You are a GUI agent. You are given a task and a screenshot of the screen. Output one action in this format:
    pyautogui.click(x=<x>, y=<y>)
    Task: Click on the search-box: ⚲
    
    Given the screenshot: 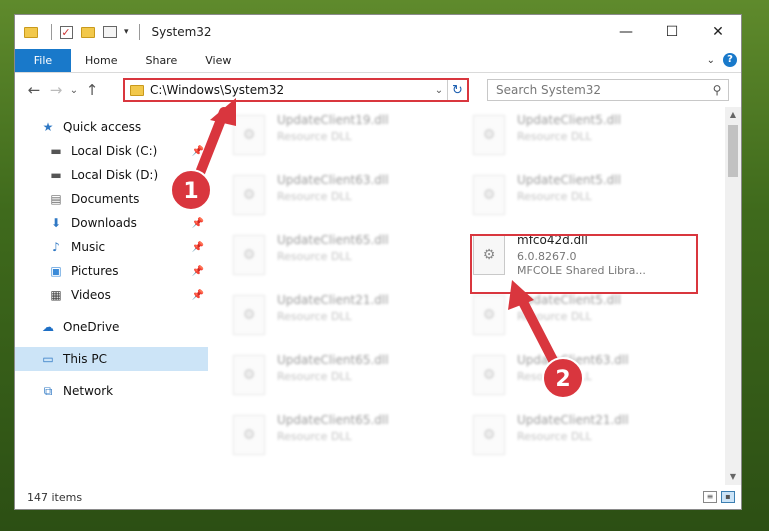 What is the action you would take?
    pyautogui.click(x=608, y=90)
    